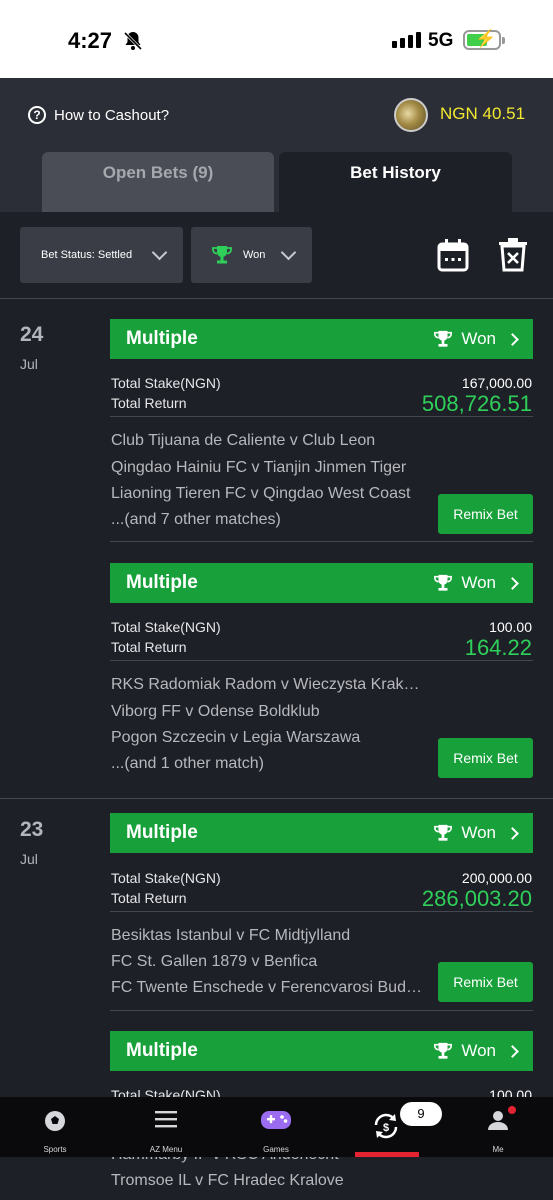 The image size is (553, 1200). I want to click on bet-status-filter: Bet Status: Settled, so click(101, 255).